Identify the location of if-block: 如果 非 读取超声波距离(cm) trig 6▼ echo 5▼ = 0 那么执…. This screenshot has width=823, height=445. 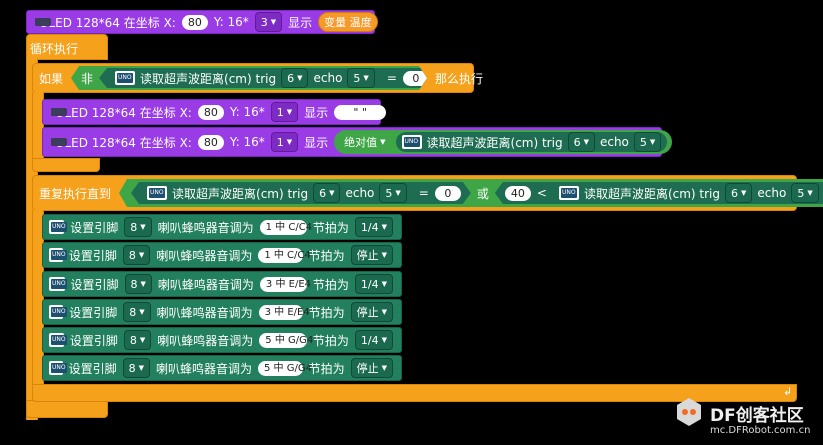
(257, 78).